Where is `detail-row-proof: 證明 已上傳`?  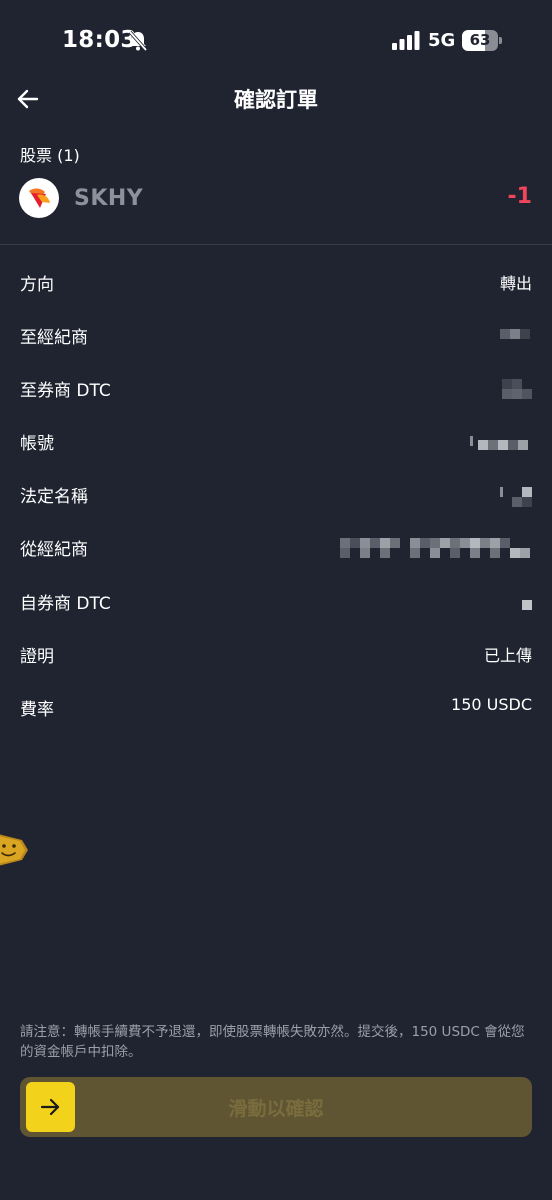 detail-row-proof: 證明 已上傳 is located at coordinates (276, 654).